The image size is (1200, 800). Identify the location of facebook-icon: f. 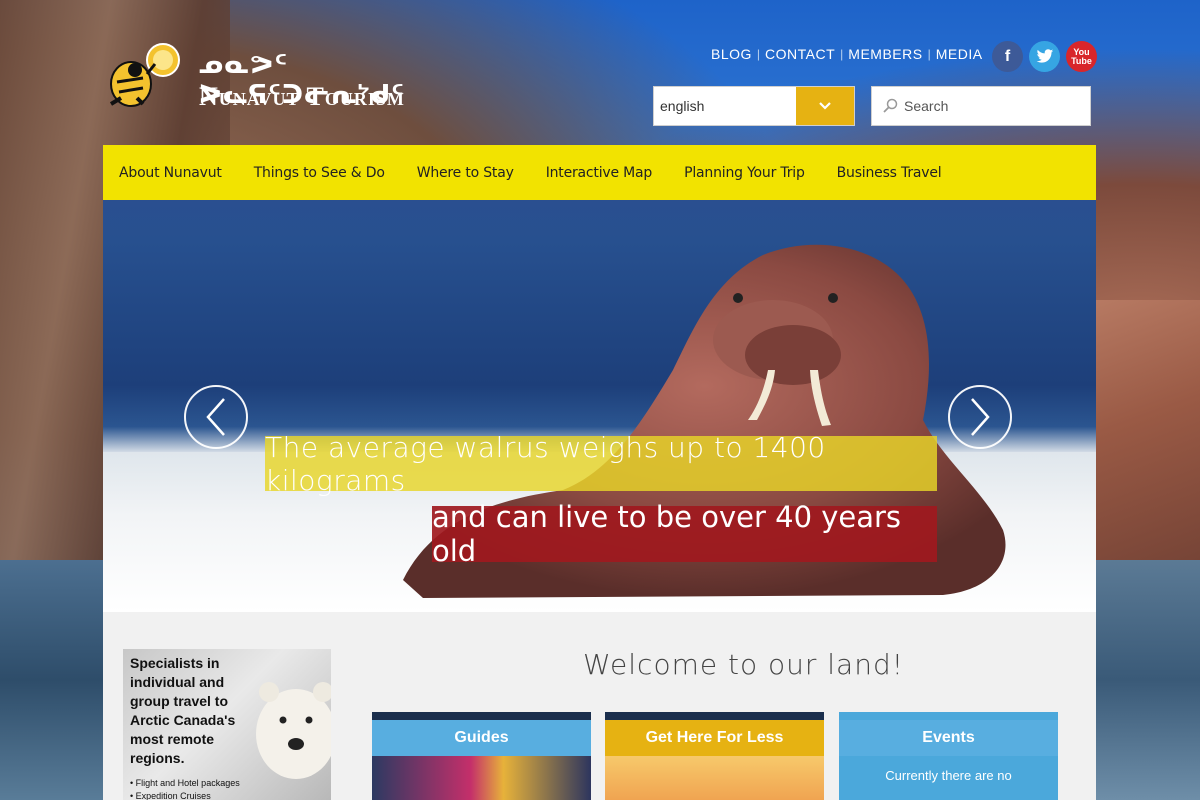
(1007, 56).